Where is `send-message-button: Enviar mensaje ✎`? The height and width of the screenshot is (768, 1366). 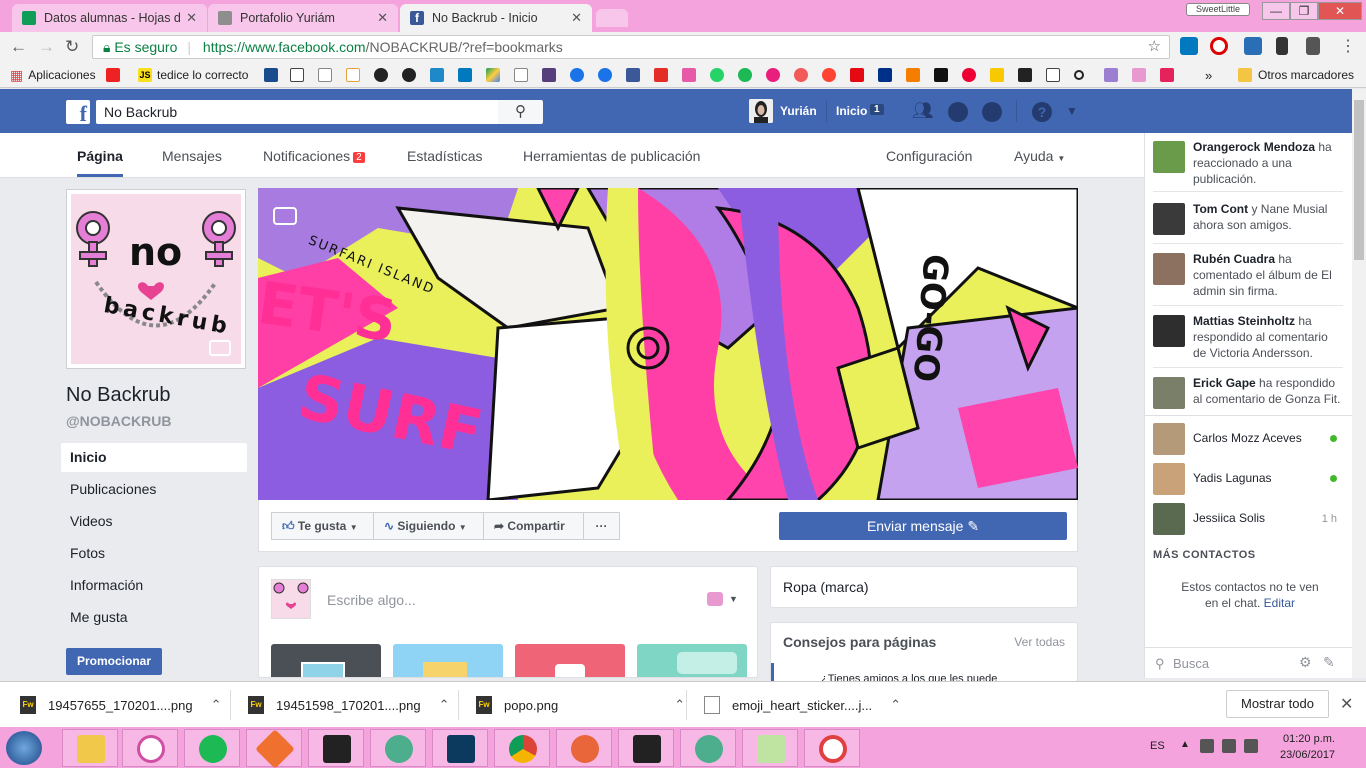
send-message-button: Enviar mensaje ✎ is located at coordinates (923, 526).